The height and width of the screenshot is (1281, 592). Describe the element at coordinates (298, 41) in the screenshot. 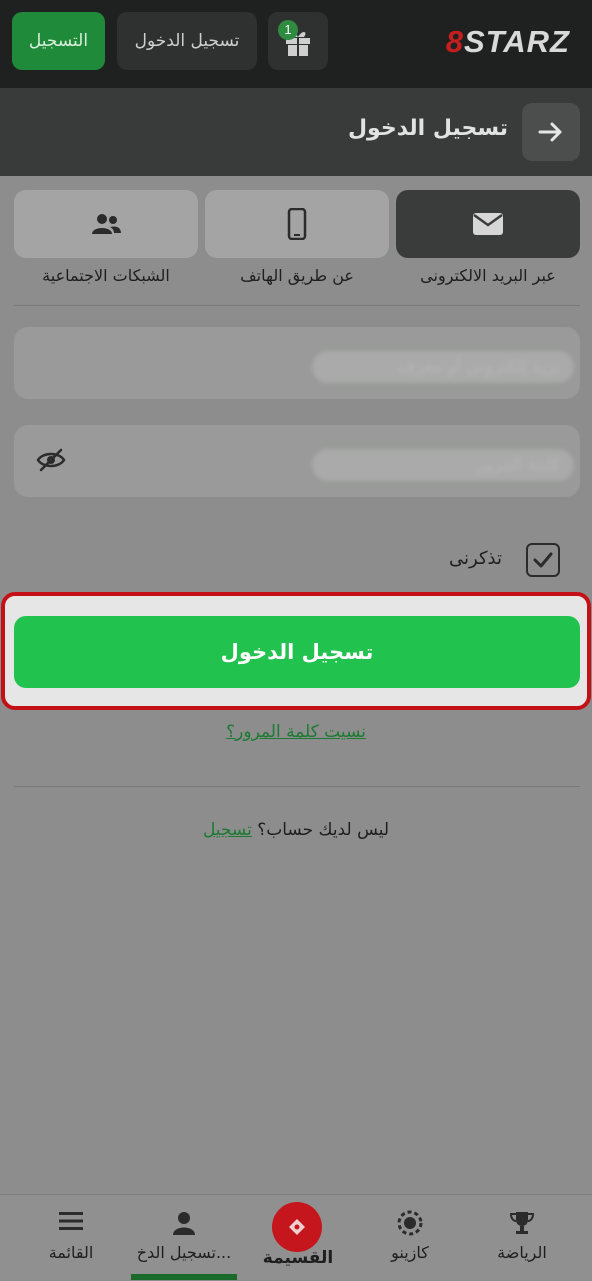

I see `gift-button: 1` at that location.